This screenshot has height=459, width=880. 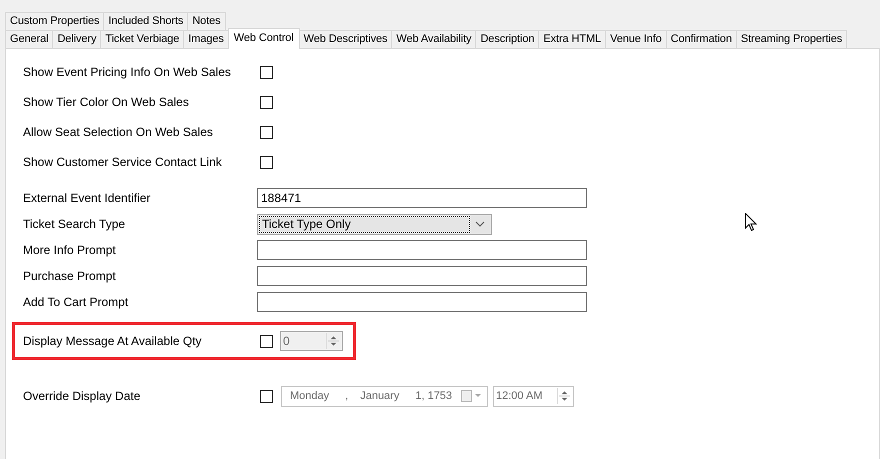 I want to click on dropdown: Ticket Type Only, so click(x=374, y=224).